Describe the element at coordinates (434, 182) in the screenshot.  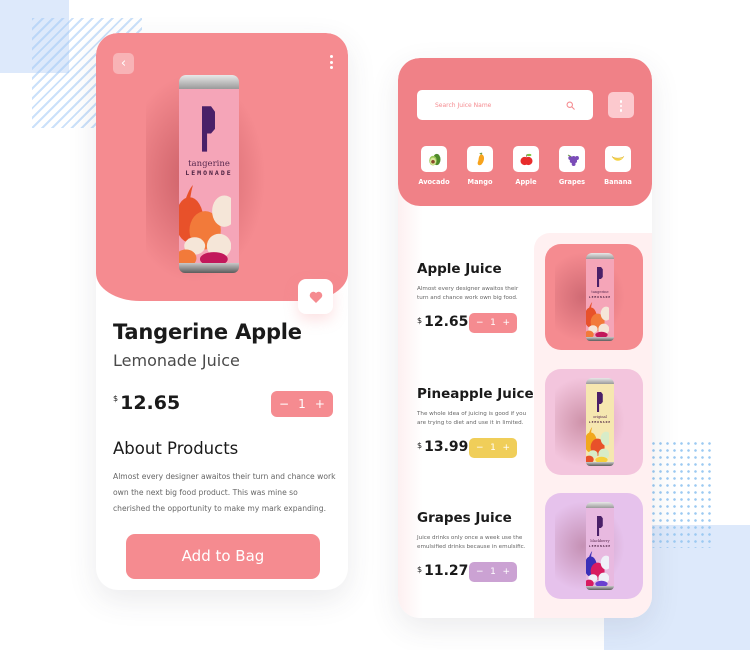
I see `category-label: Avocado` at that location.